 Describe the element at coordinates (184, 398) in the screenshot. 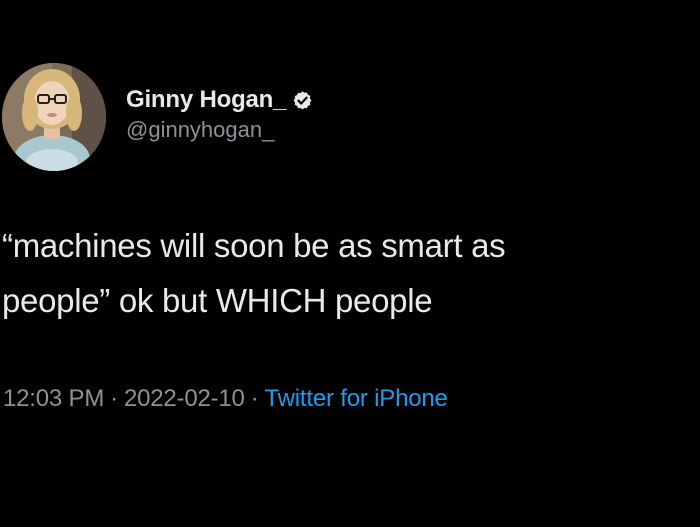

I see `tweet-date: 2022-02-10` at that location.